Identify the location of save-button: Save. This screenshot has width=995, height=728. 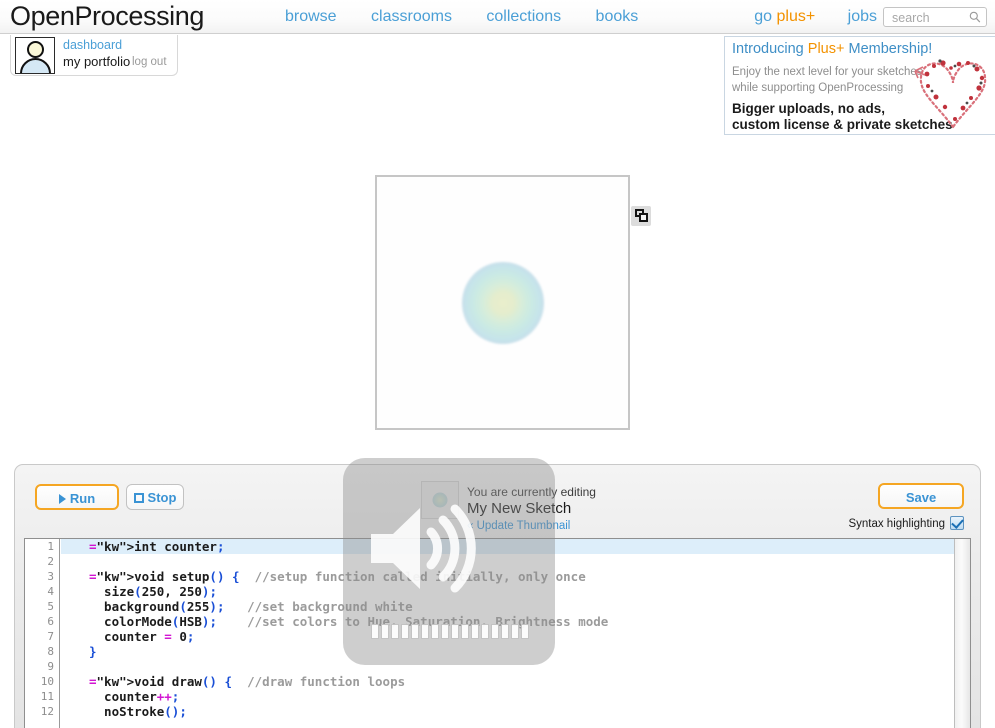
(921, 496).